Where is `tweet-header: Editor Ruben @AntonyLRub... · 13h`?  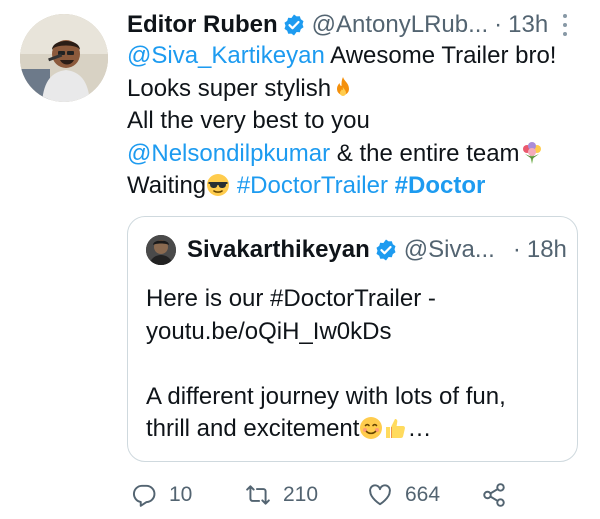
tweet-header: Editor Ruben @AntonyLRub... · 13h is located at coordinates (337, 25).